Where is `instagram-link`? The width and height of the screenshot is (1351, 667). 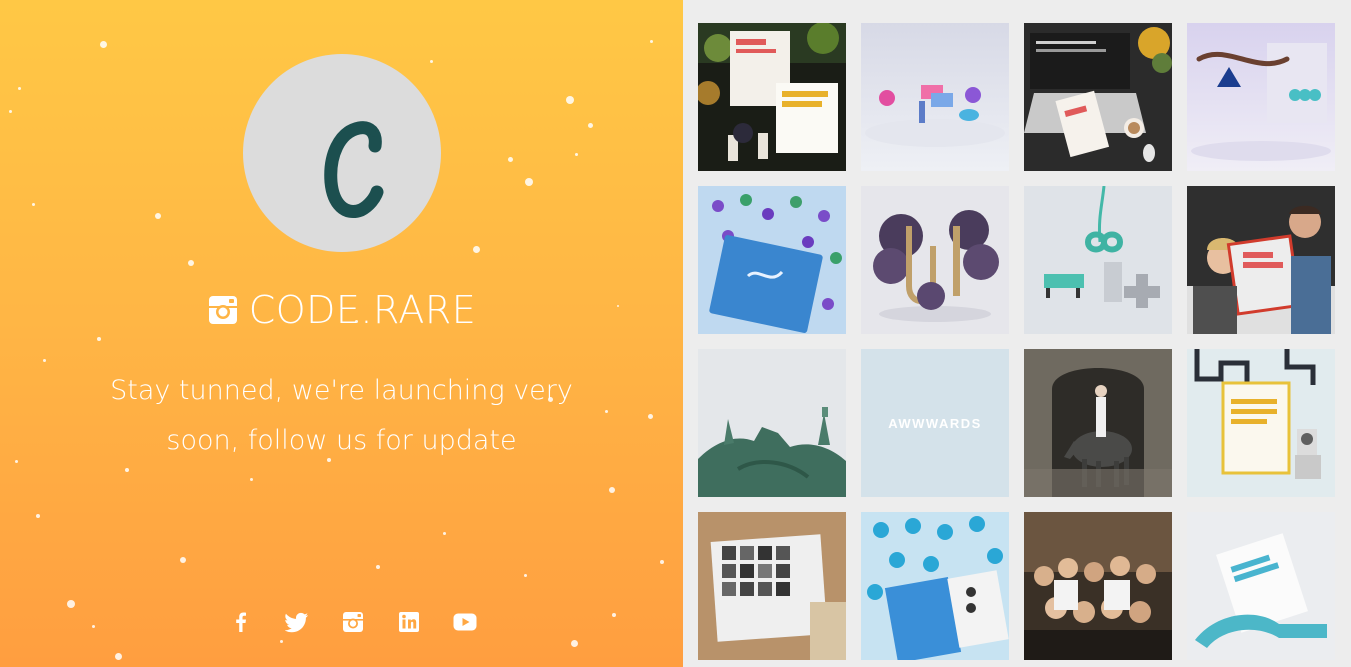
instagram-link is located at coordinates (353, 622).